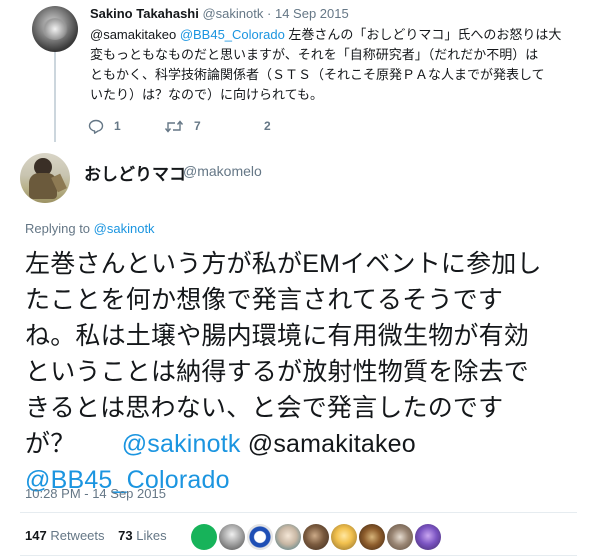  What do you see at coordinates (151, 535) in the screenshot?
I see `likes-label: Likes` at bounding box center [151, 535].